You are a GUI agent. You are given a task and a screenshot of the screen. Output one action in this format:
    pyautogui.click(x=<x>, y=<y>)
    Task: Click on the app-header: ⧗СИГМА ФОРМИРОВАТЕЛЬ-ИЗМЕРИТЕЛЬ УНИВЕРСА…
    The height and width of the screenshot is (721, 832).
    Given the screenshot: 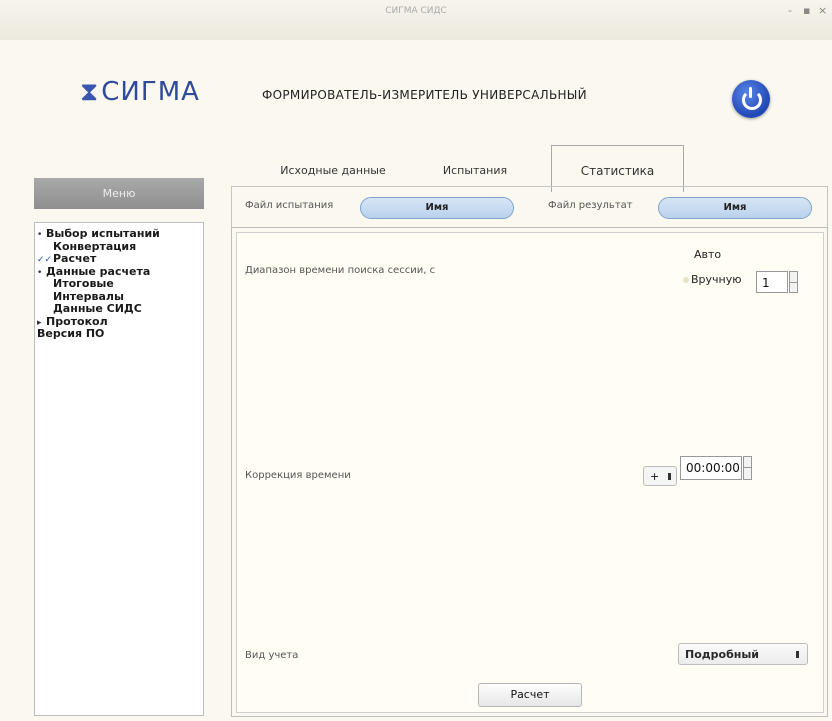 What is the action you would take?
    pyautogui.click(x=416, y=90)
    